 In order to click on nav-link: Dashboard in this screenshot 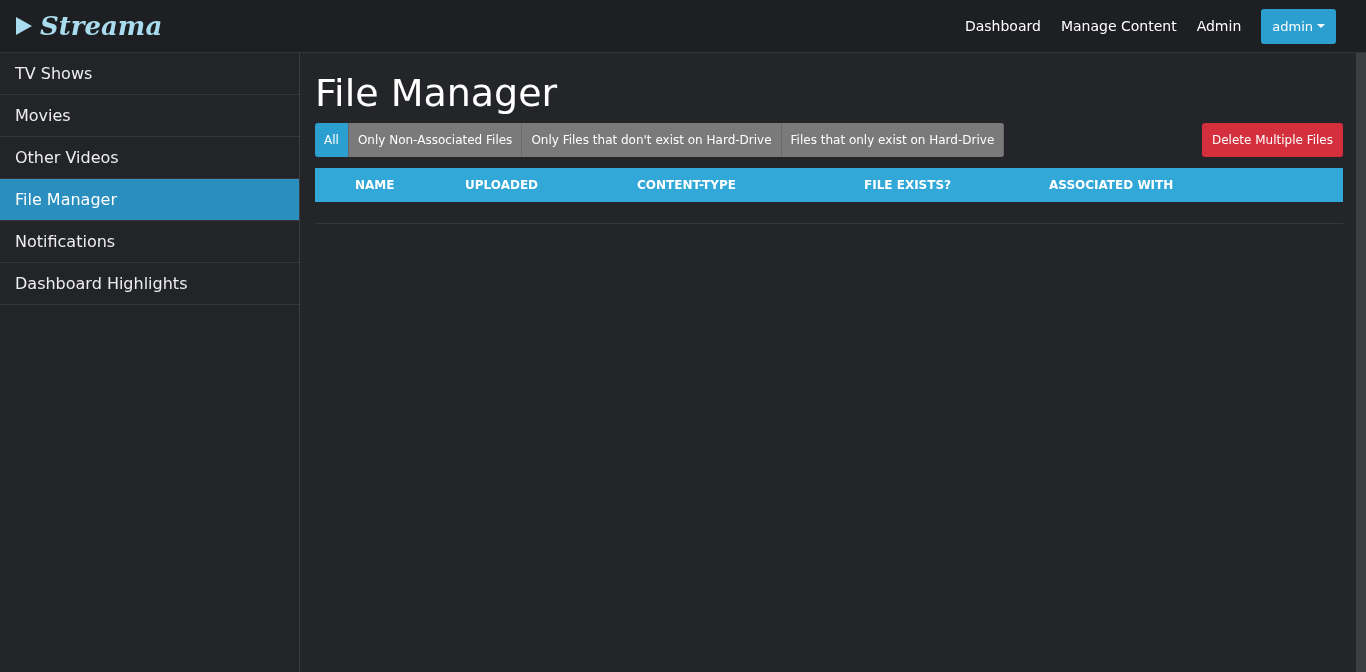, I will do `click(1002, 26)`.